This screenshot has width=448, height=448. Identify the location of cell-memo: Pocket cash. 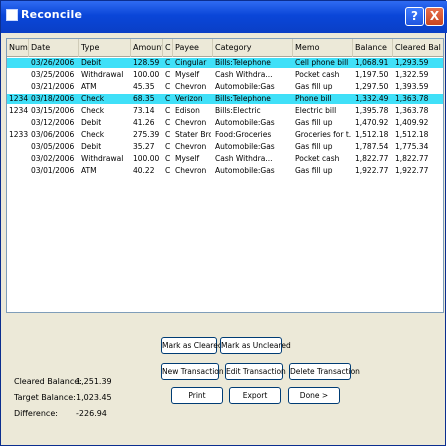
(317, 74).